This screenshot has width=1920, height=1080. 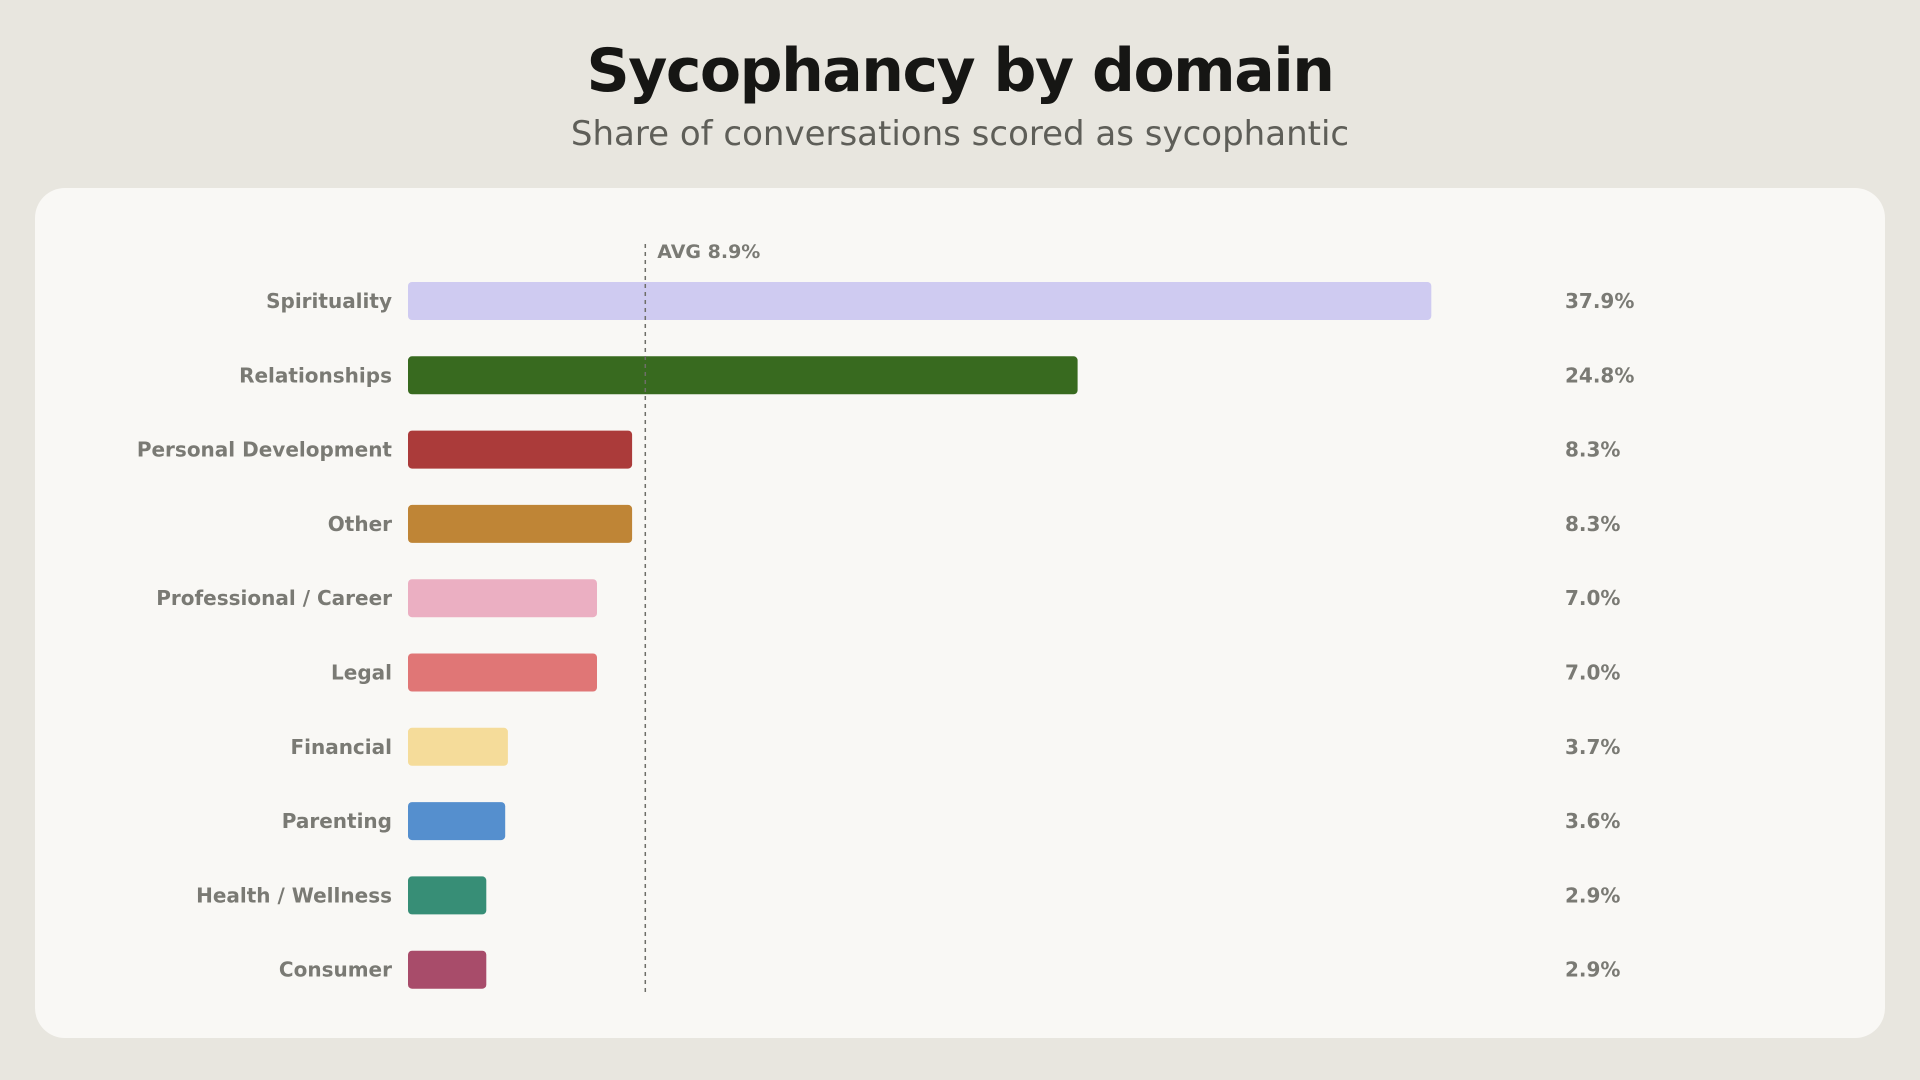 What do you see at coordinates (335, 970) in the screenshot?
I see `category-label: Consumer` at bounding box center [335, 970].